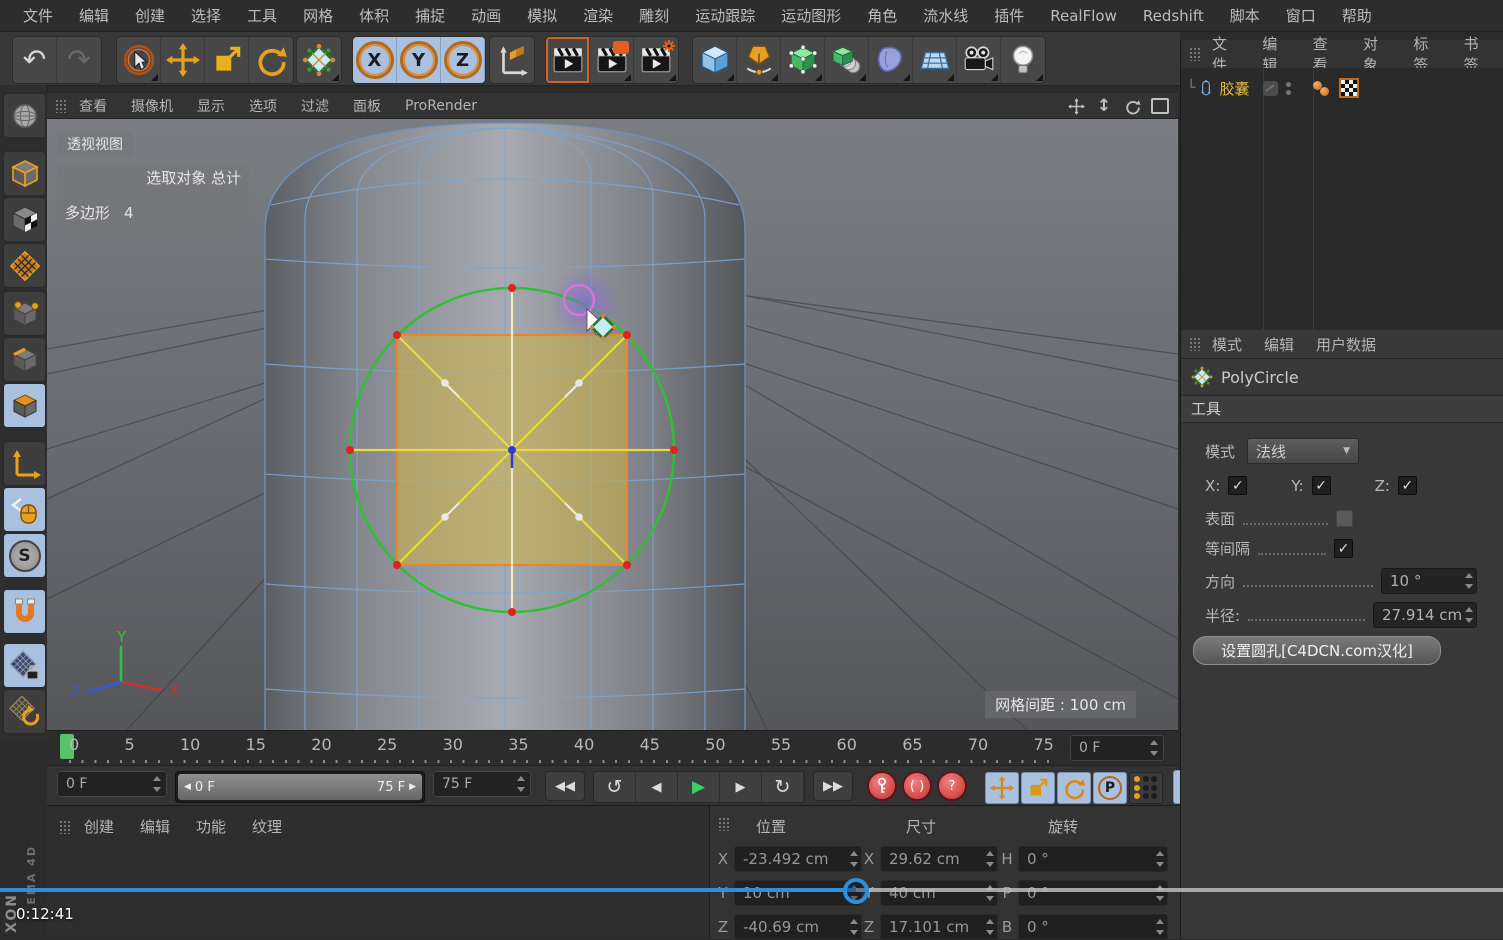 The width and height of the screenshot is (1503, 940). Describe the element at coordinates (211, 106) in the screenshot. I see `vp-menu-display: 显示` at that location.